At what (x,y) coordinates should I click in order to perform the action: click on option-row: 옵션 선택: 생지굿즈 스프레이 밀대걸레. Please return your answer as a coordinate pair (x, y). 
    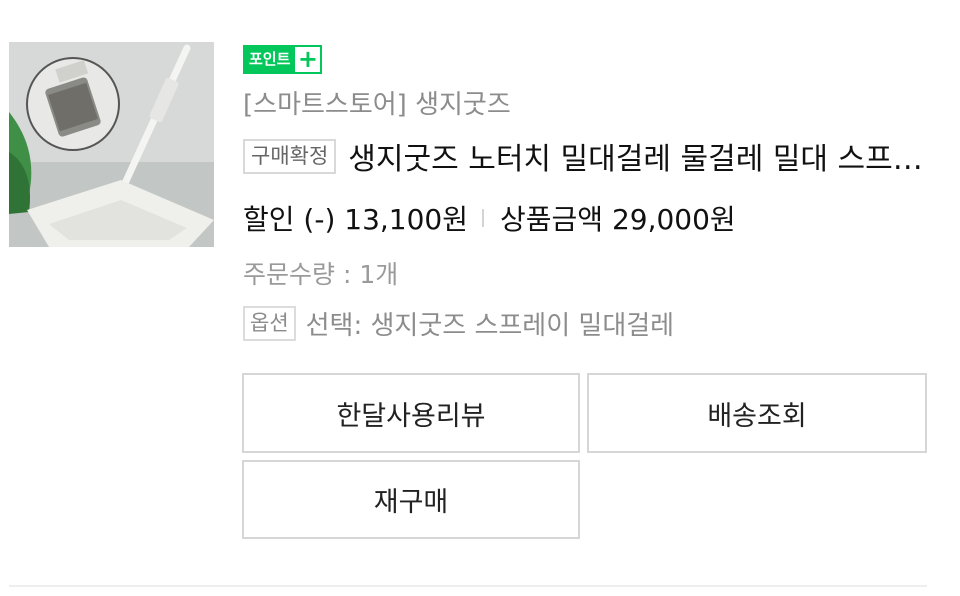
    Looking at the image, I should click on (458, 323).